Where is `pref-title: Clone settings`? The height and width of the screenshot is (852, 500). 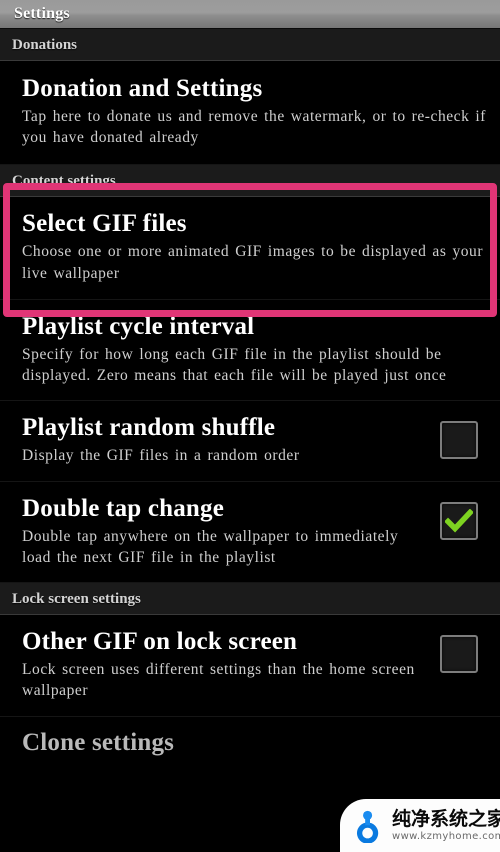
pref-title: Clone settings is located at coordinates (98, 742).